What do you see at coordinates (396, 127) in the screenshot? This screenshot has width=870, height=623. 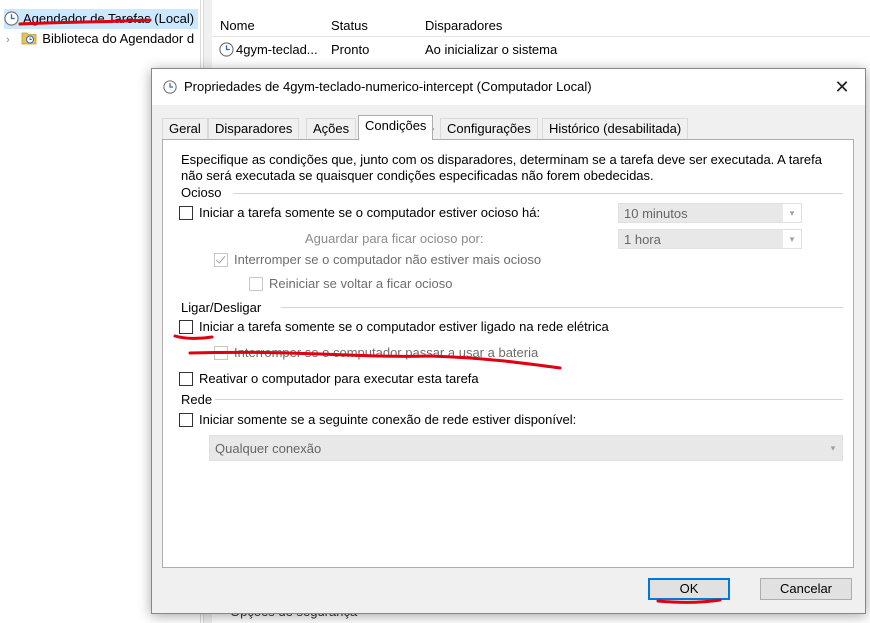 I see `tab-conditions: Condições` at bounding box center [396, 127].